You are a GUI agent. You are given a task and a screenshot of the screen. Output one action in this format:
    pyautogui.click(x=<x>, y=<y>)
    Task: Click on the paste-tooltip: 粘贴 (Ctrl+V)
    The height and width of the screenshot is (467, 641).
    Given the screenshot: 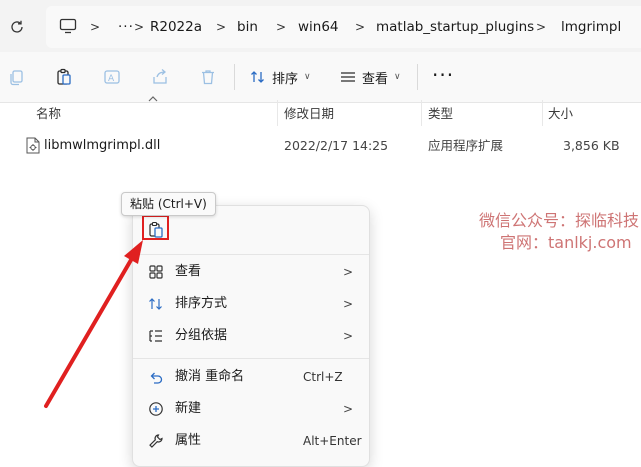 What is the action you would take?
    pyautogui.click(x=168, y=204)
    